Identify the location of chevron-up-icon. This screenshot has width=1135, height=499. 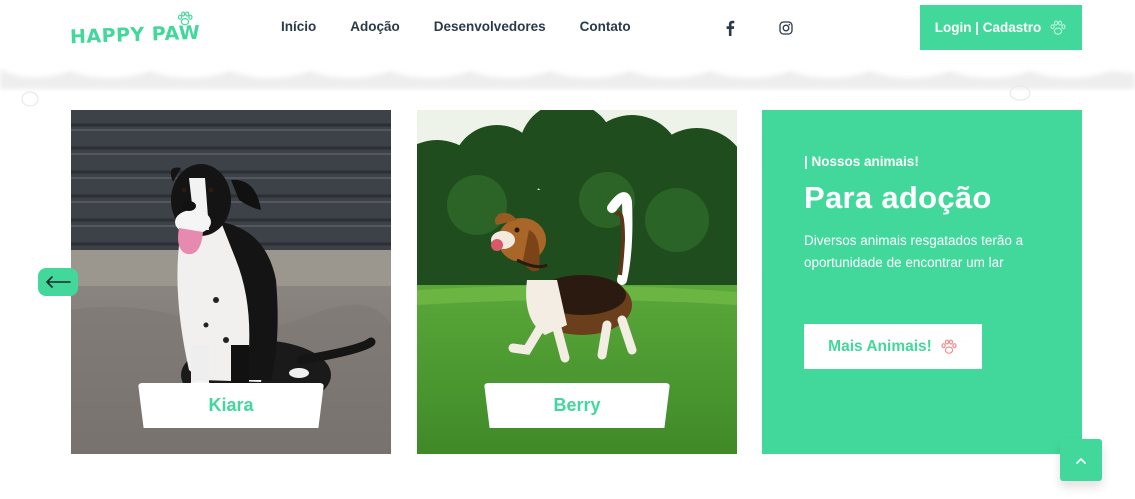
(1081, 460).